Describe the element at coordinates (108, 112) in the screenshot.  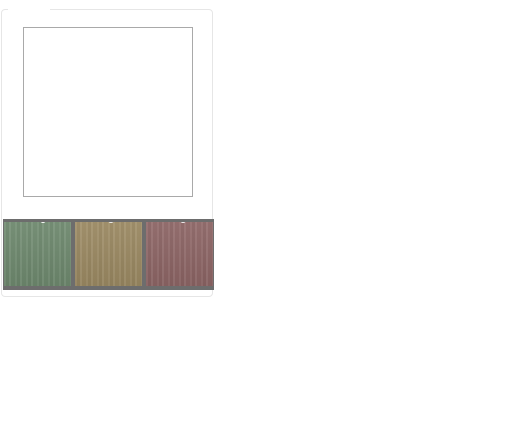
I see `preview-canvas` at that location.